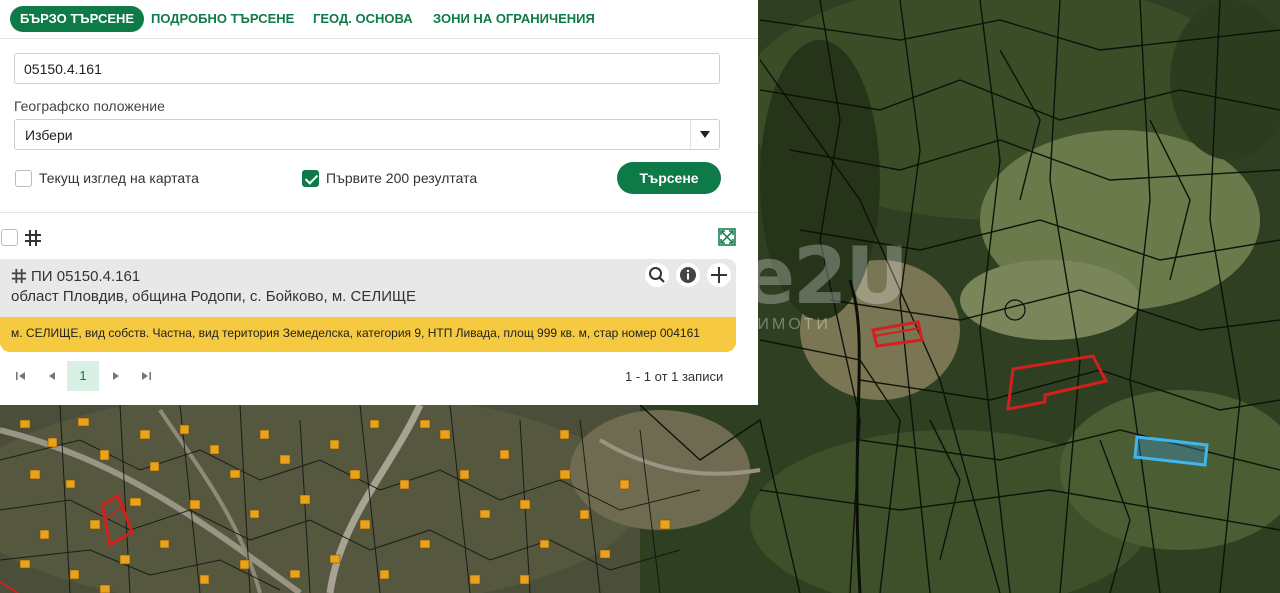 The height and width of the screenshot is (593, 1280). What do you see at coordinates (367, 134) in the screenshot?
I see `geo-location-select: Избери` at bounding box center [367, 134].